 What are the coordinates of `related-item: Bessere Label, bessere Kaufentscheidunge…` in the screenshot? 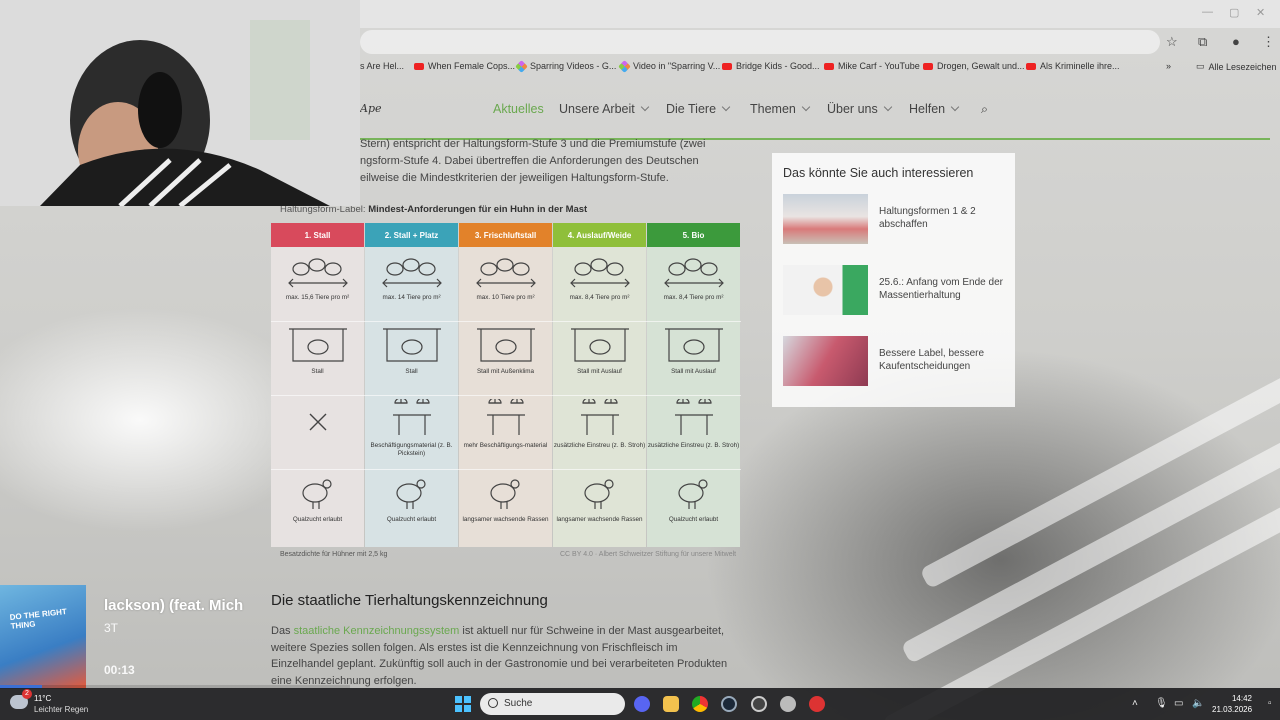 It's located at (895, 361).